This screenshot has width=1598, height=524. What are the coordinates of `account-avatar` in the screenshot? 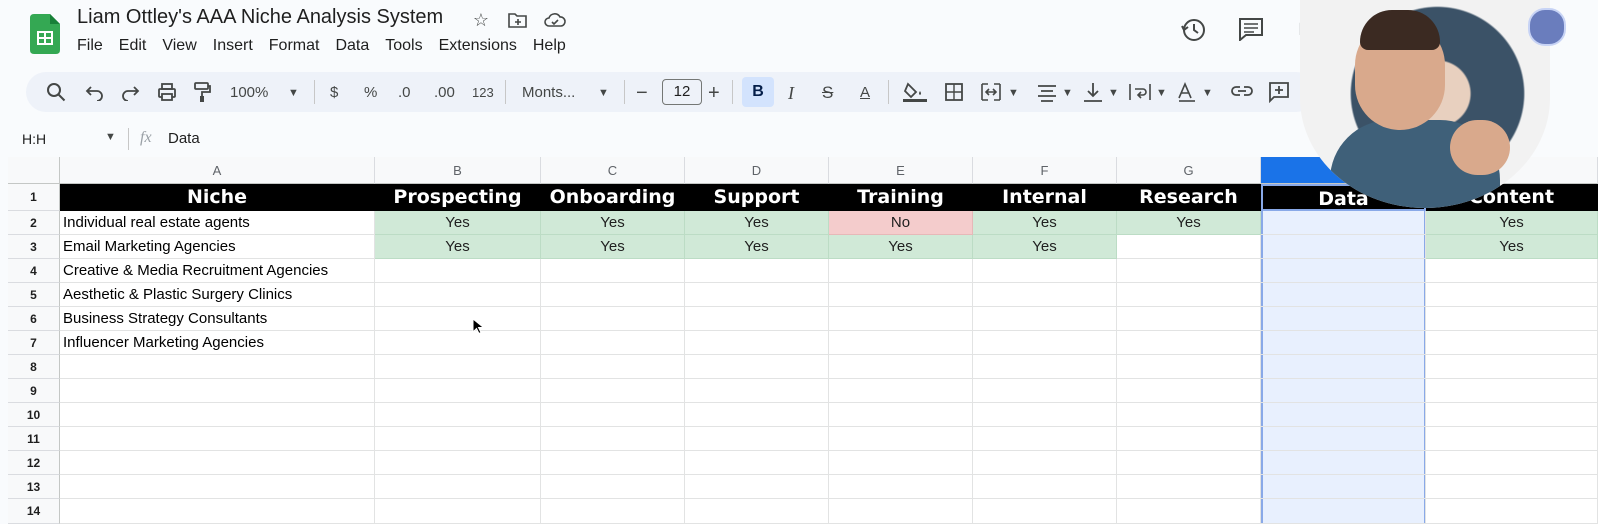 It's located at (1547, 27).